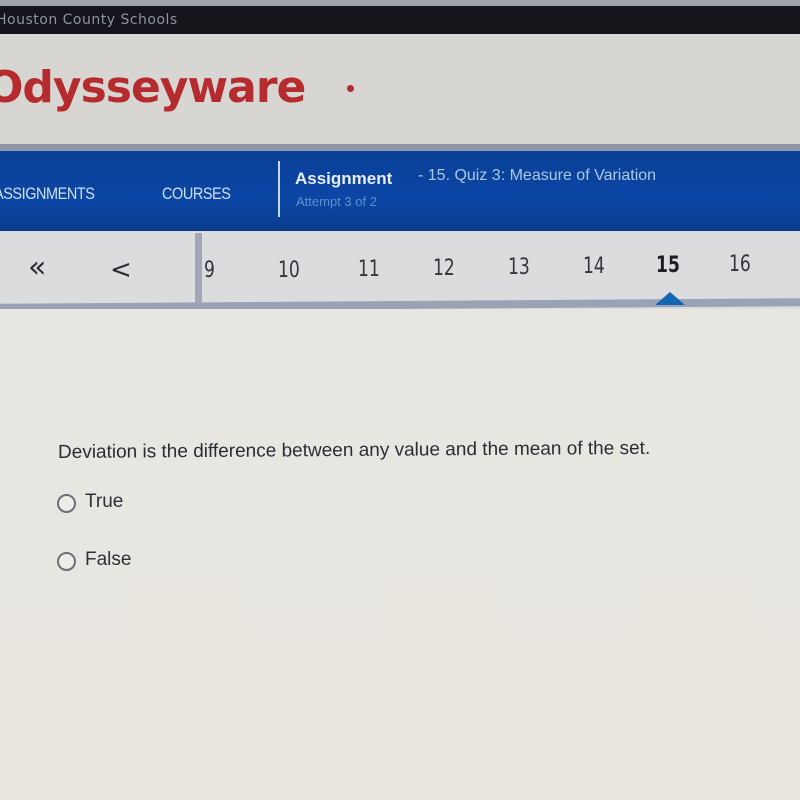  Describe the element at coordinates (47, 194) in the screenshot. I see `nav-assignments-link: ASSIGNMENTS` at that location.